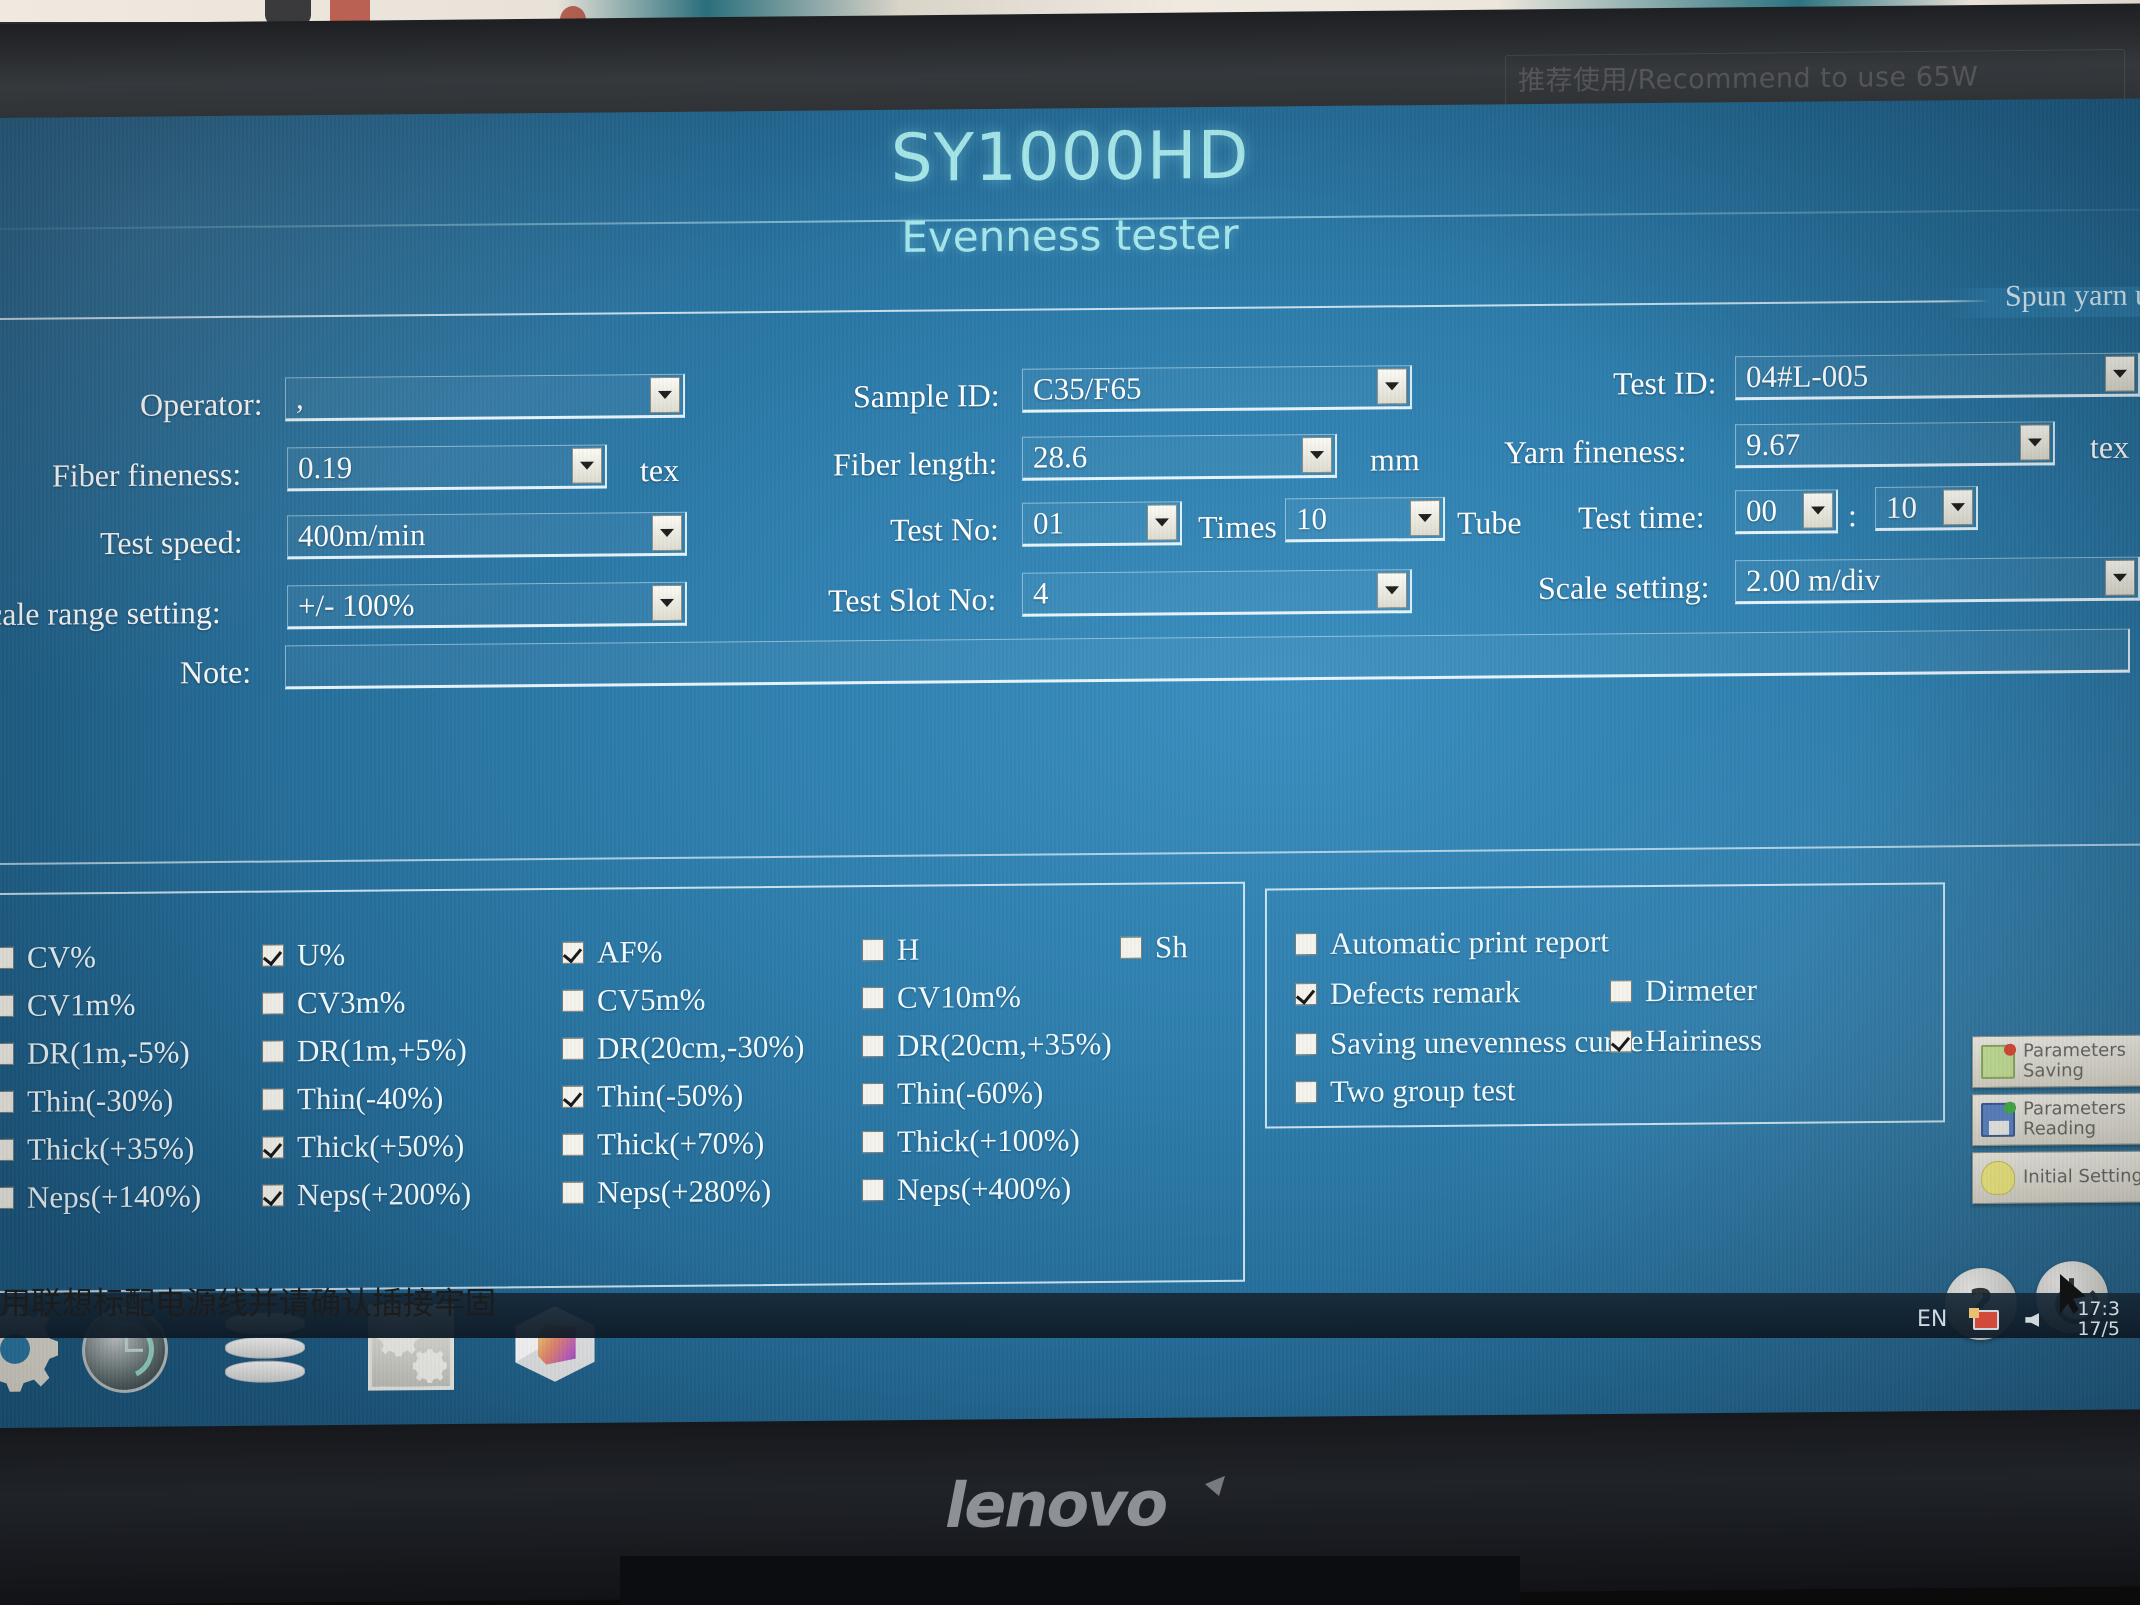 The width and height of the screenshot is (2140, 1605). Describe the element at coordinates (634, 1000) in the screenshot. I see `measurement-checkbox: CV5m%` at that location.